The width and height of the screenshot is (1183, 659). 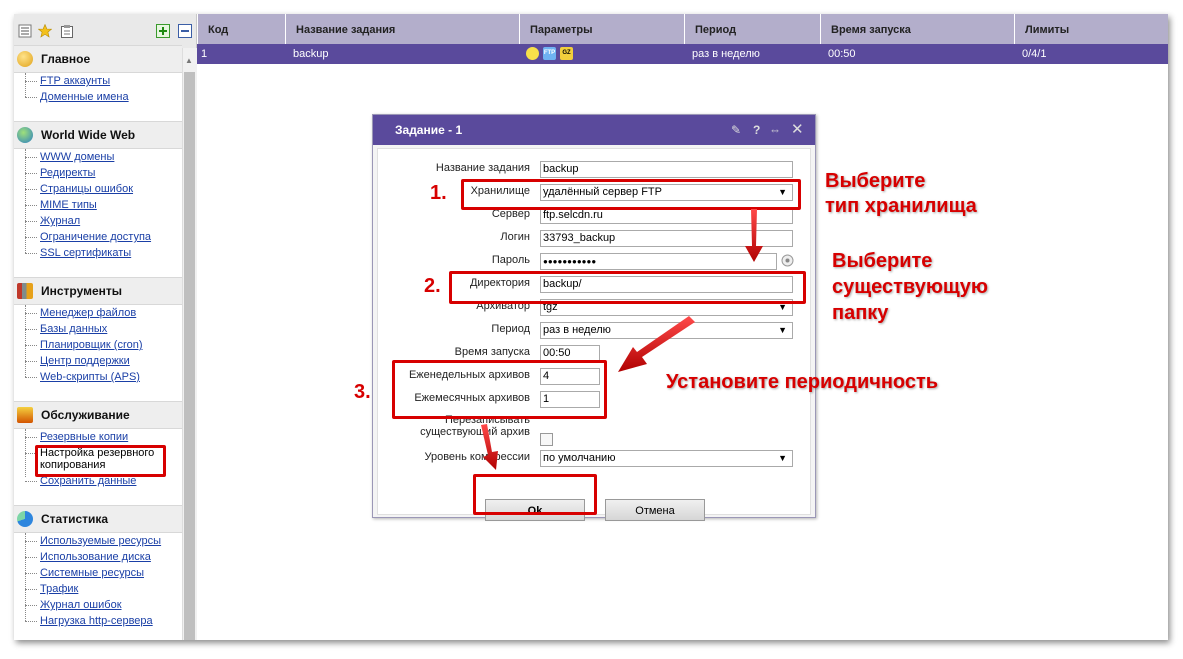 I want to click on annotation-arrows, so click(x=622, y=339).